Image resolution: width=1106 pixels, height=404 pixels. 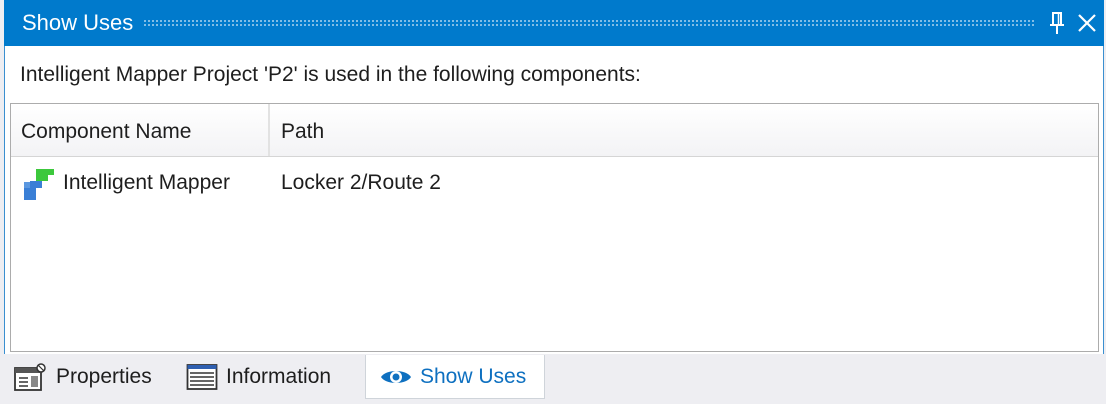 What do you see at coordinates (146, 182) in the screenshot?
I see `component-name-cell: Intelligent Mapper` at bounding box center [146, 182].